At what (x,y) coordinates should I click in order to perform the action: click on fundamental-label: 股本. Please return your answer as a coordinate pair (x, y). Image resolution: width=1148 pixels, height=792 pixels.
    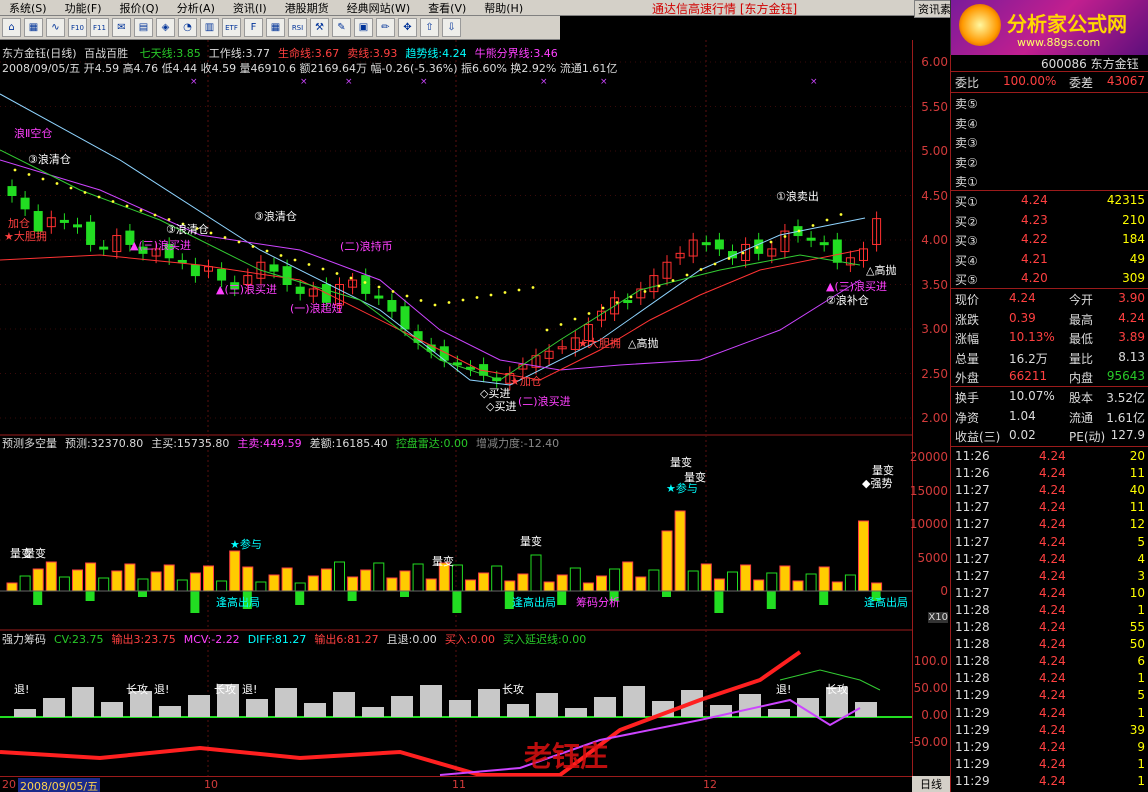
    Looking at the image, I should click on (1081, 398).